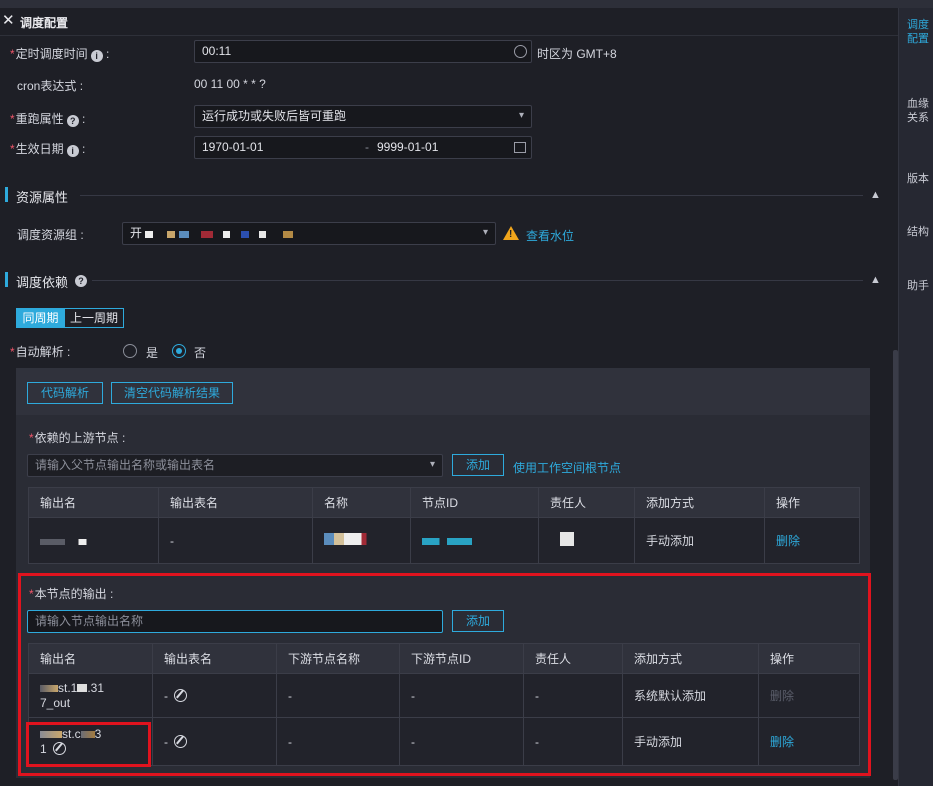 The image size is (933, 786). I want to click on panel-header, so click(449, 22).